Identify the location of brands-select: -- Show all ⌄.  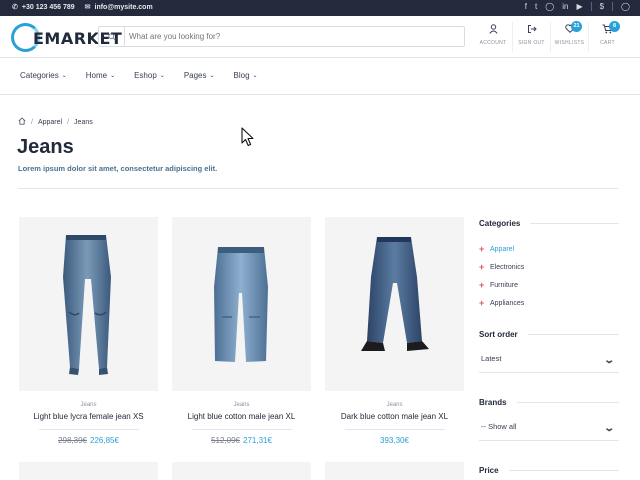
(549, 430).